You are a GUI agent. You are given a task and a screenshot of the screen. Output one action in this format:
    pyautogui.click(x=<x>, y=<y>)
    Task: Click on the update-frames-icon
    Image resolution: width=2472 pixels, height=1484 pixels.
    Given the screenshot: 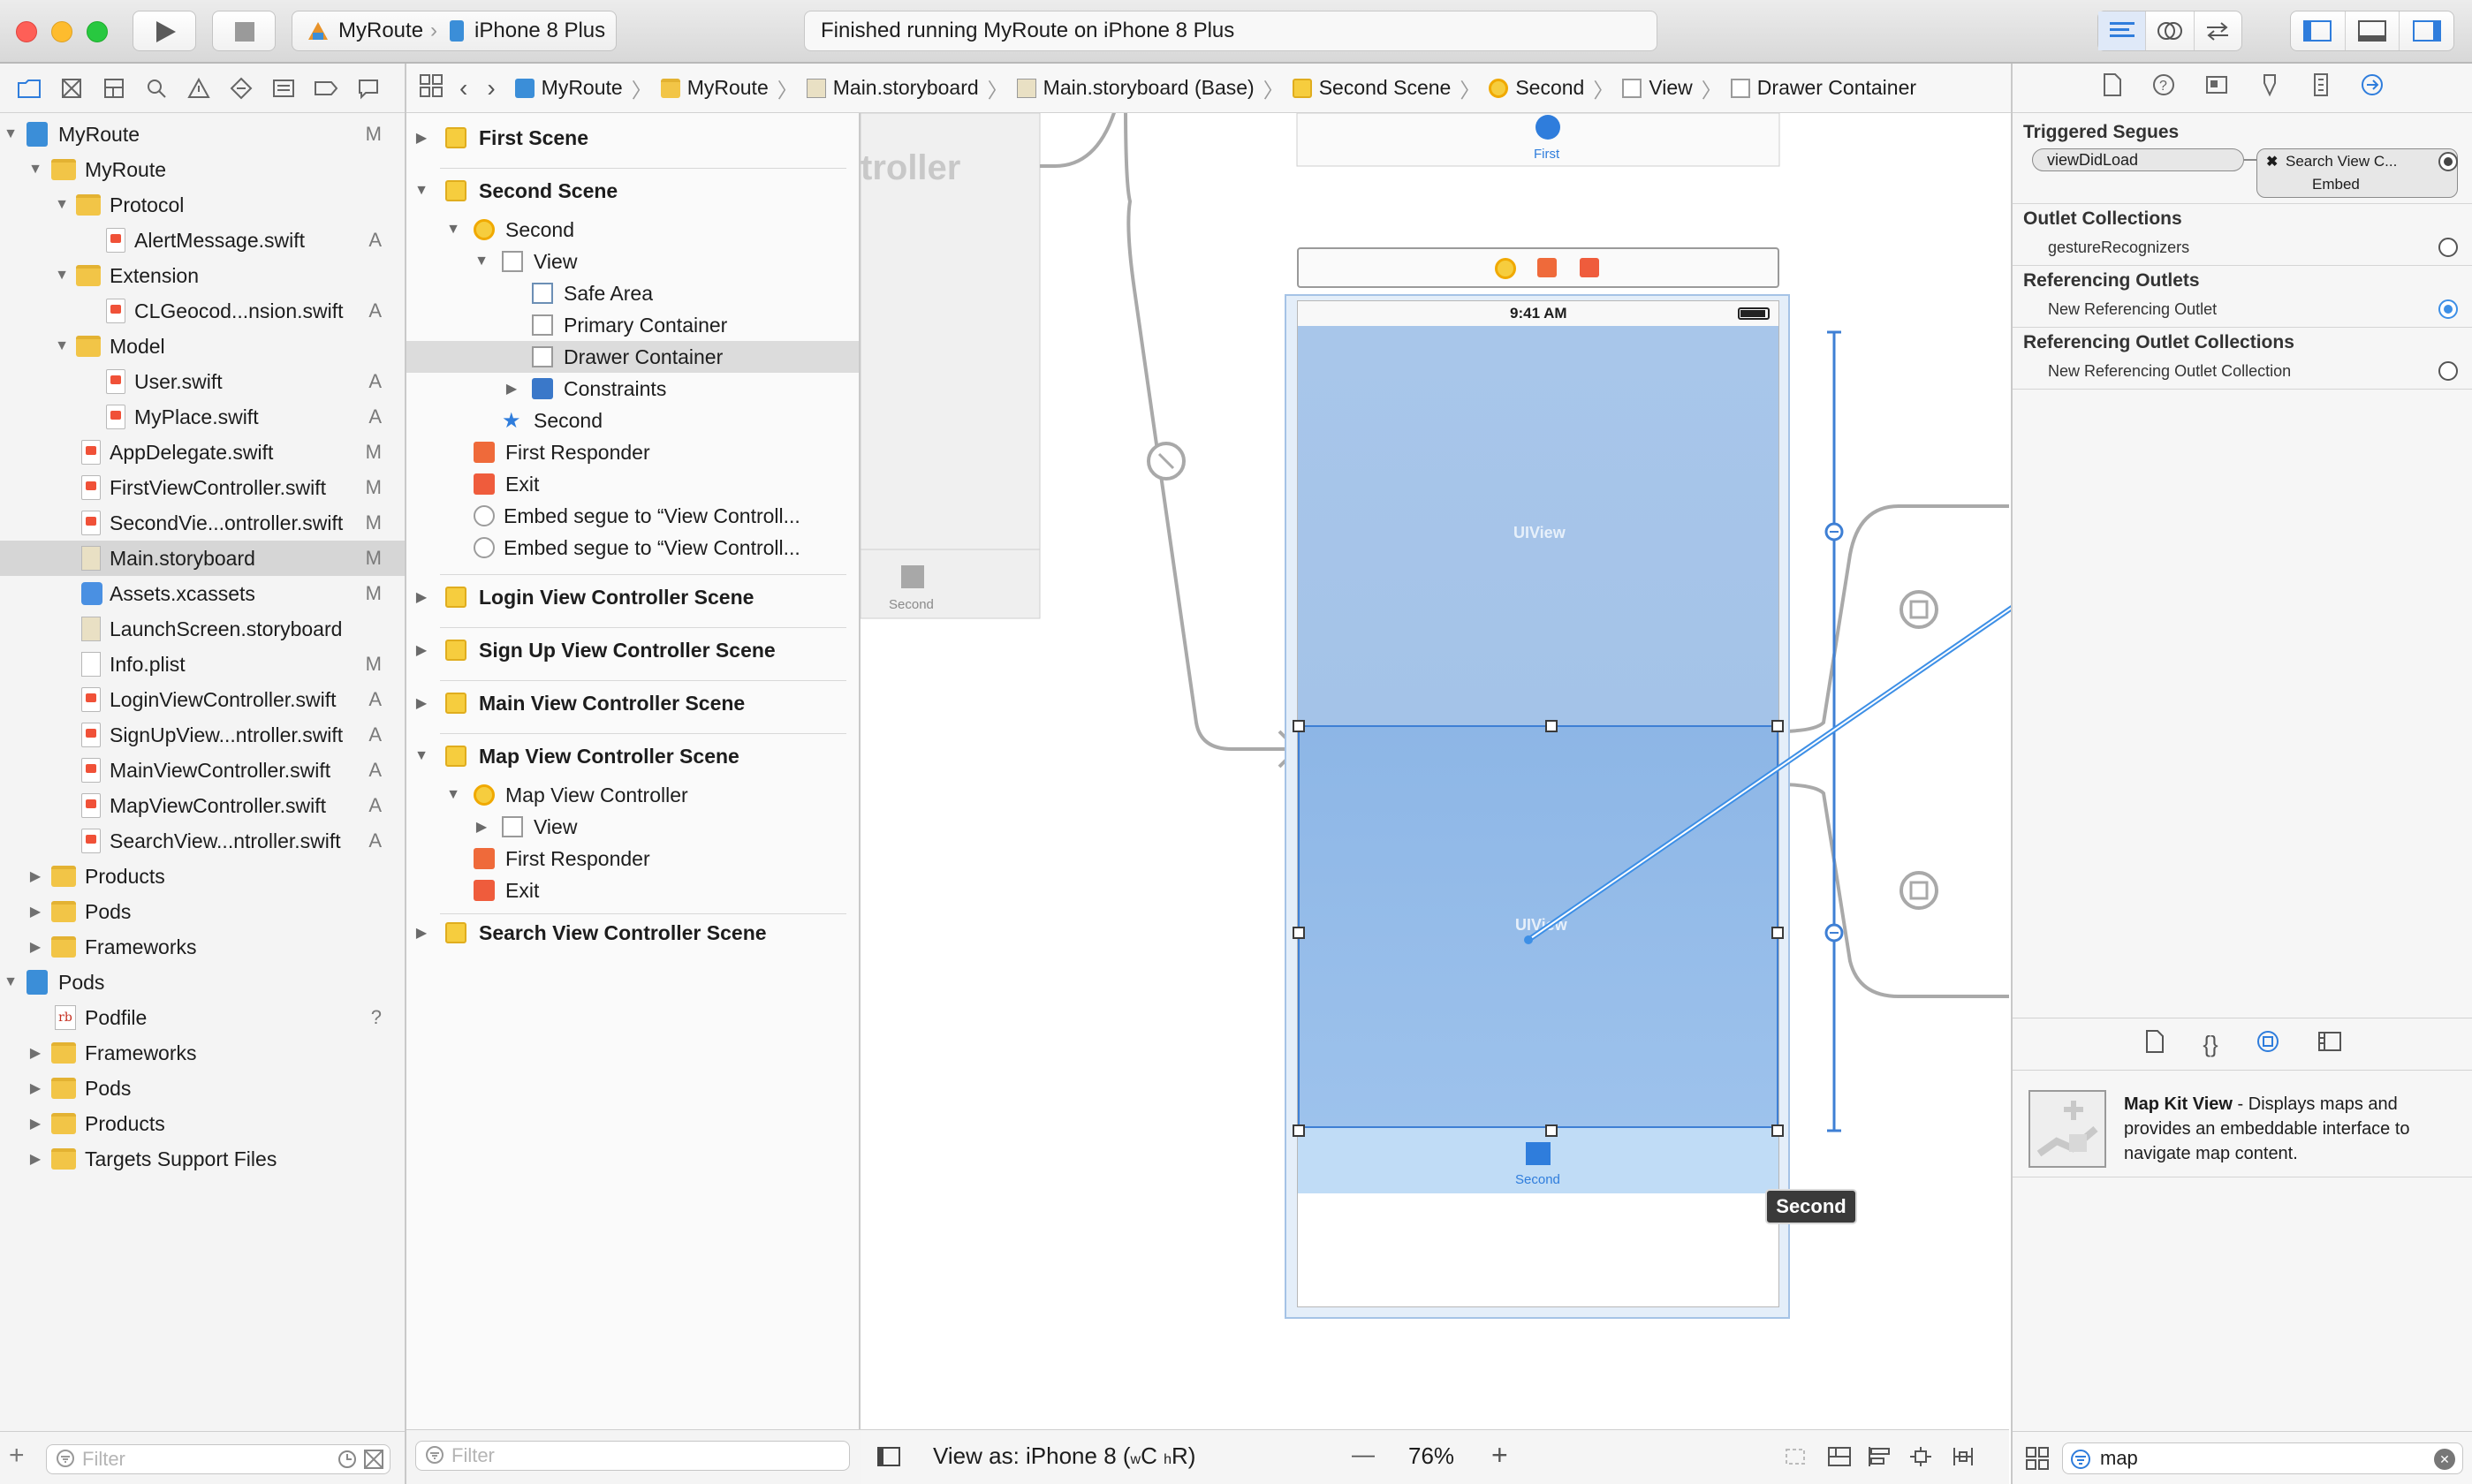 What is the action you would take?
    pyautogui.click(x=1795, y=1459)
    